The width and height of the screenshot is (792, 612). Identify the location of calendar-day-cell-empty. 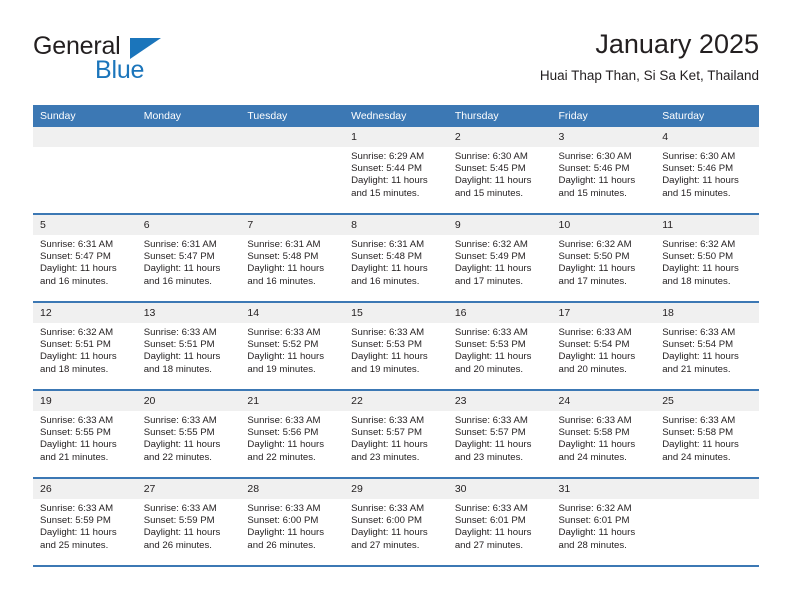
(85, 171).